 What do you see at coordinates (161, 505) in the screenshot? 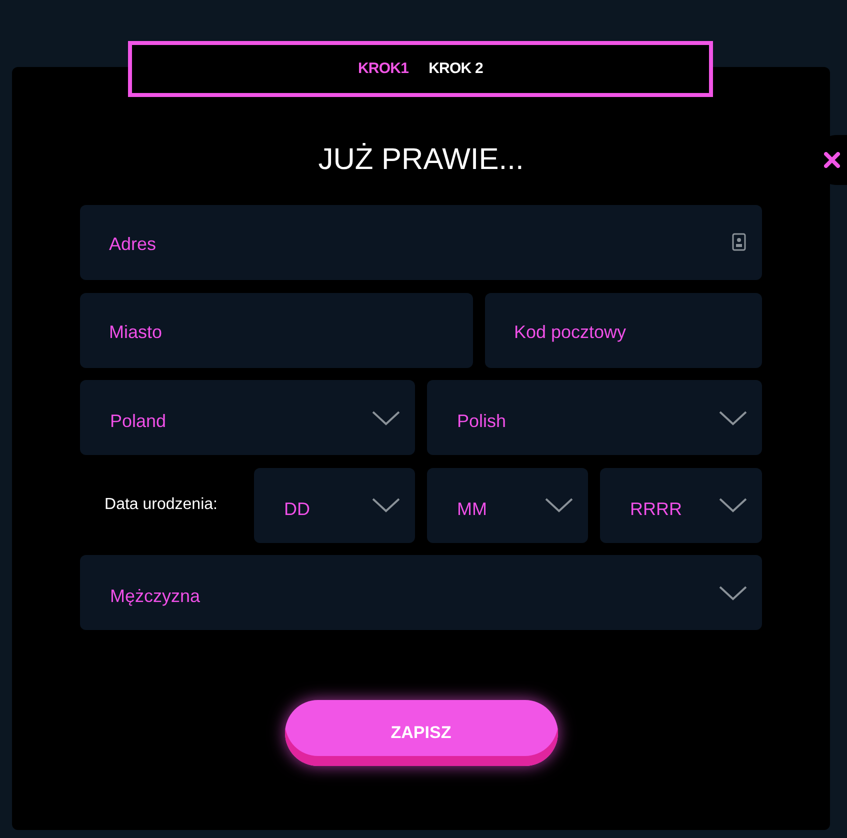
I see `birth-date-label: Data urodzenia:` at bounding box center [161, 505].